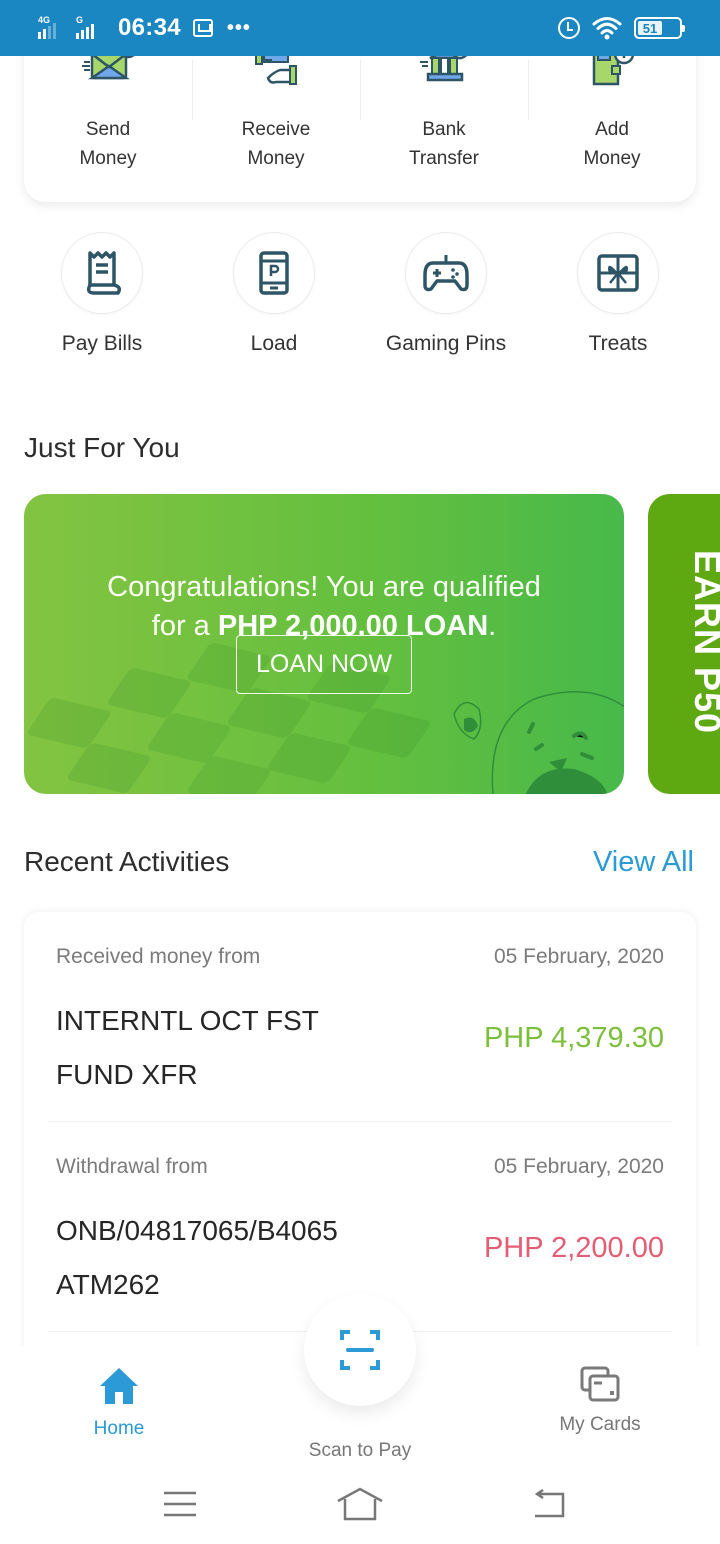  Describe the element at coordinates (612, 144) in the screenshot. I see `add-money-label: Add Money` at that location.